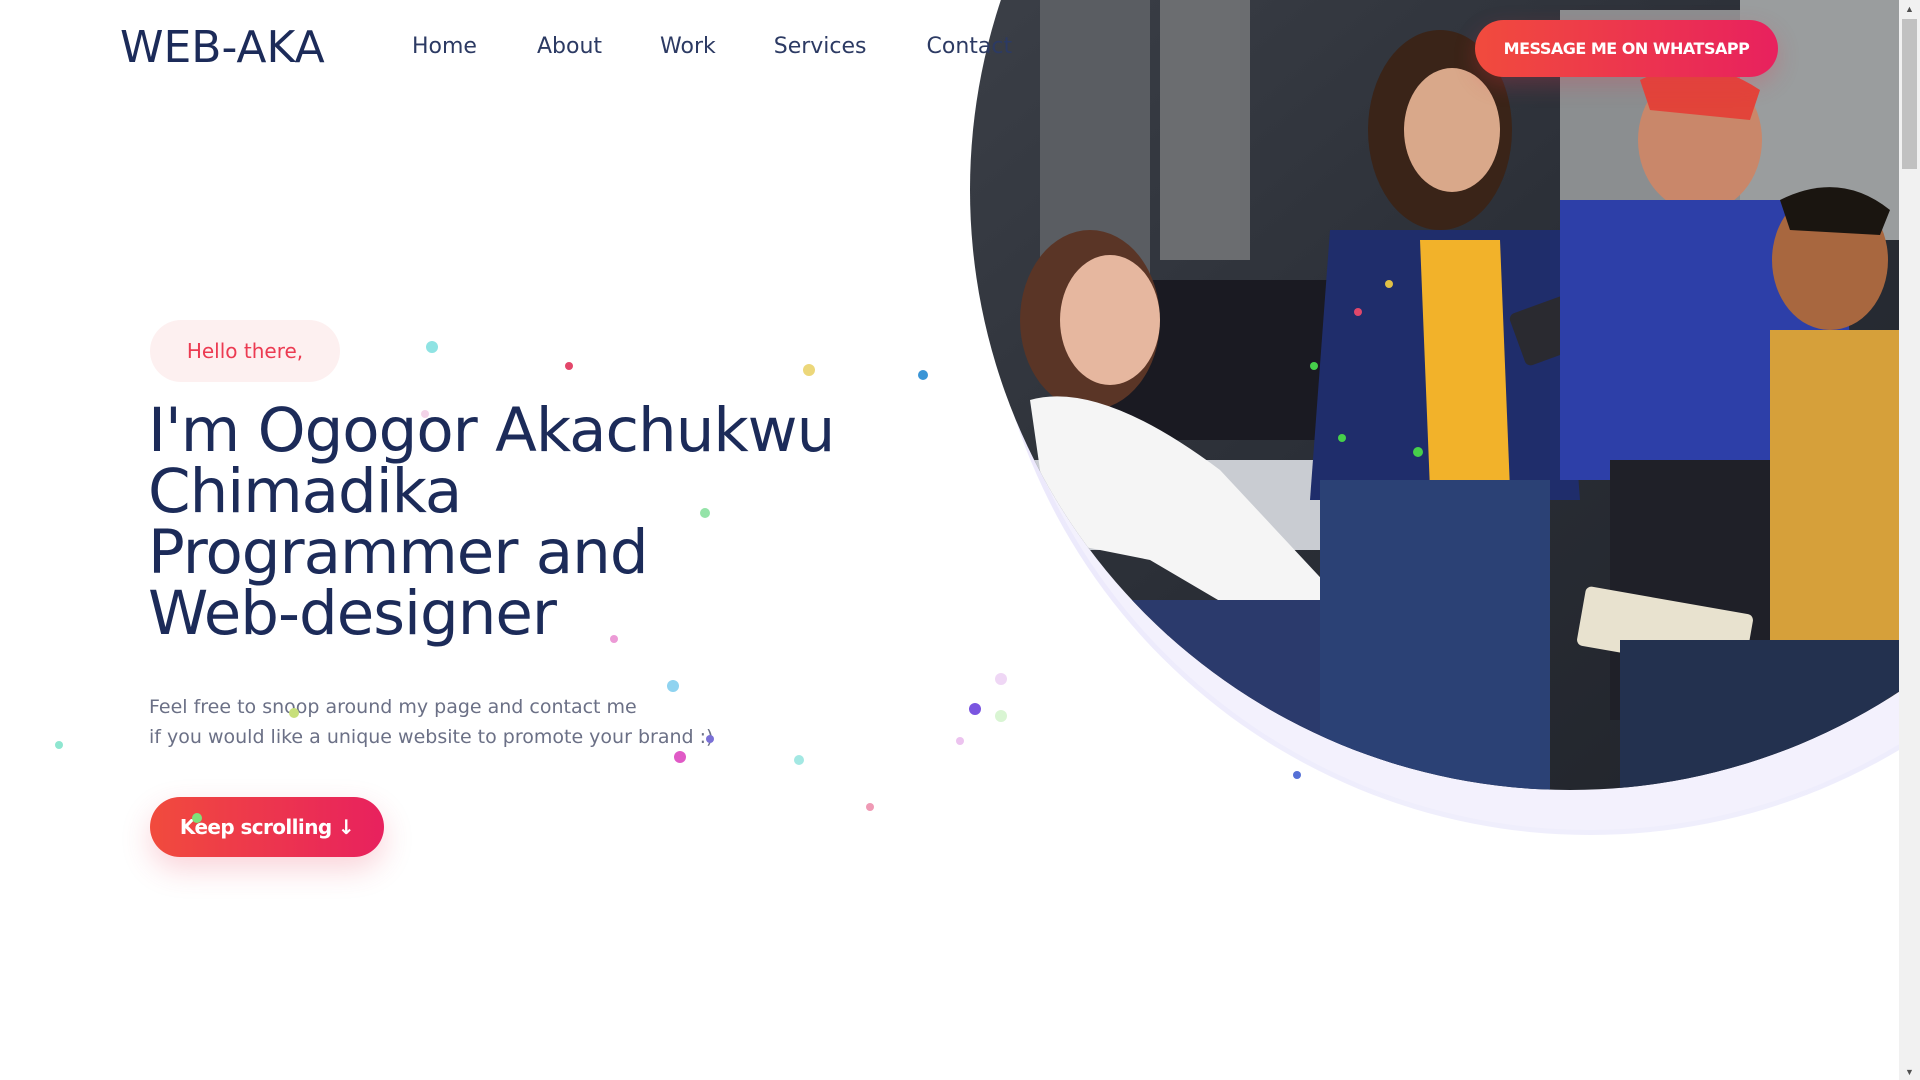  What do you see at coordinates (1909, 8) in the screenshot?
I see `scroll-up-icon: ▲` at bounding box center [1909, 8].